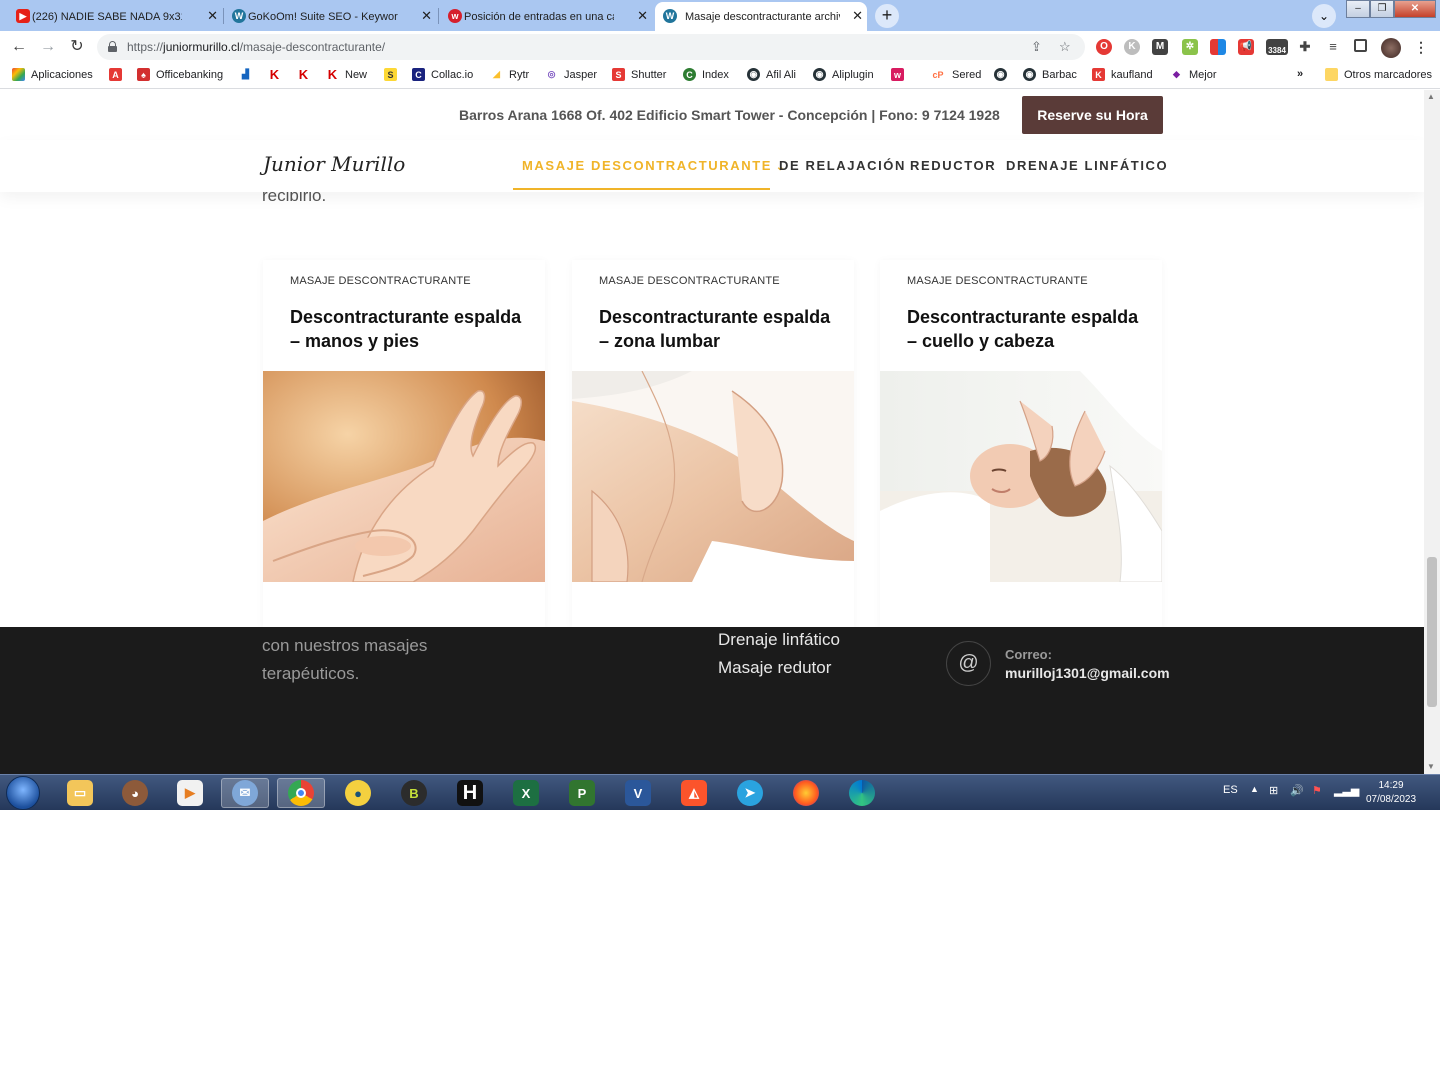 Image resolution: width=1440 pixels, height=1080 pixels. What do you see at coordinates (48, 47) in the screenshot?
I see `forward-arrow-icon: →` at bounding box center [48, 47].